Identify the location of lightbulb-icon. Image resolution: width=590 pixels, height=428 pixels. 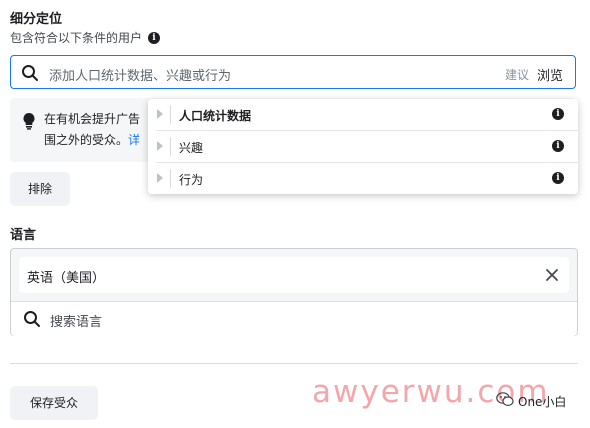
(29, 123).